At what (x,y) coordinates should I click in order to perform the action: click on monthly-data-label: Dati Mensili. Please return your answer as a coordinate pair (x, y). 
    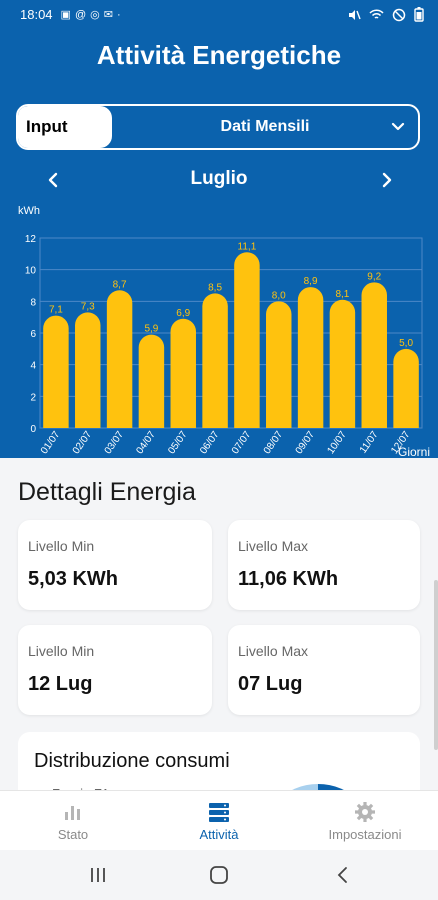
    Looking at the image, I should click on (265, 126).